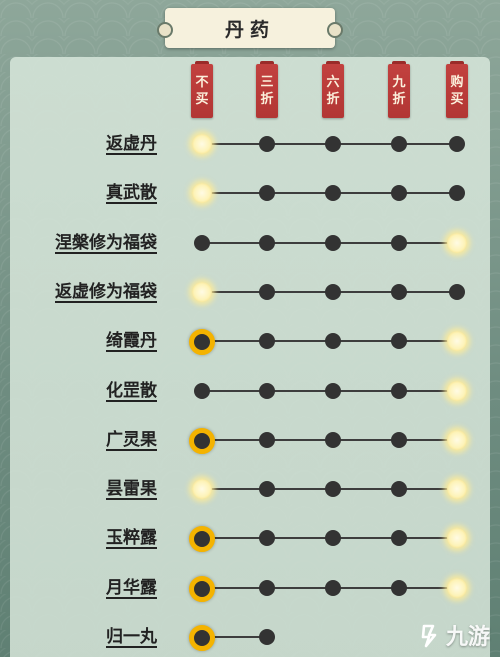 This screenshot has width=500, height=657. Describe the element at coordinates (250, 292) in the screenshot. I see `option-row: 返虚修为福袋` at that location.